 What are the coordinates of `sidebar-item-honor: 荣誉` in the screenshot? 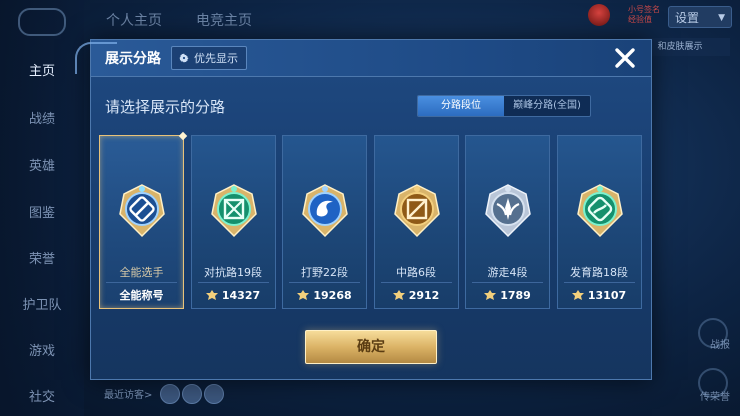 It's located at (42, 257).